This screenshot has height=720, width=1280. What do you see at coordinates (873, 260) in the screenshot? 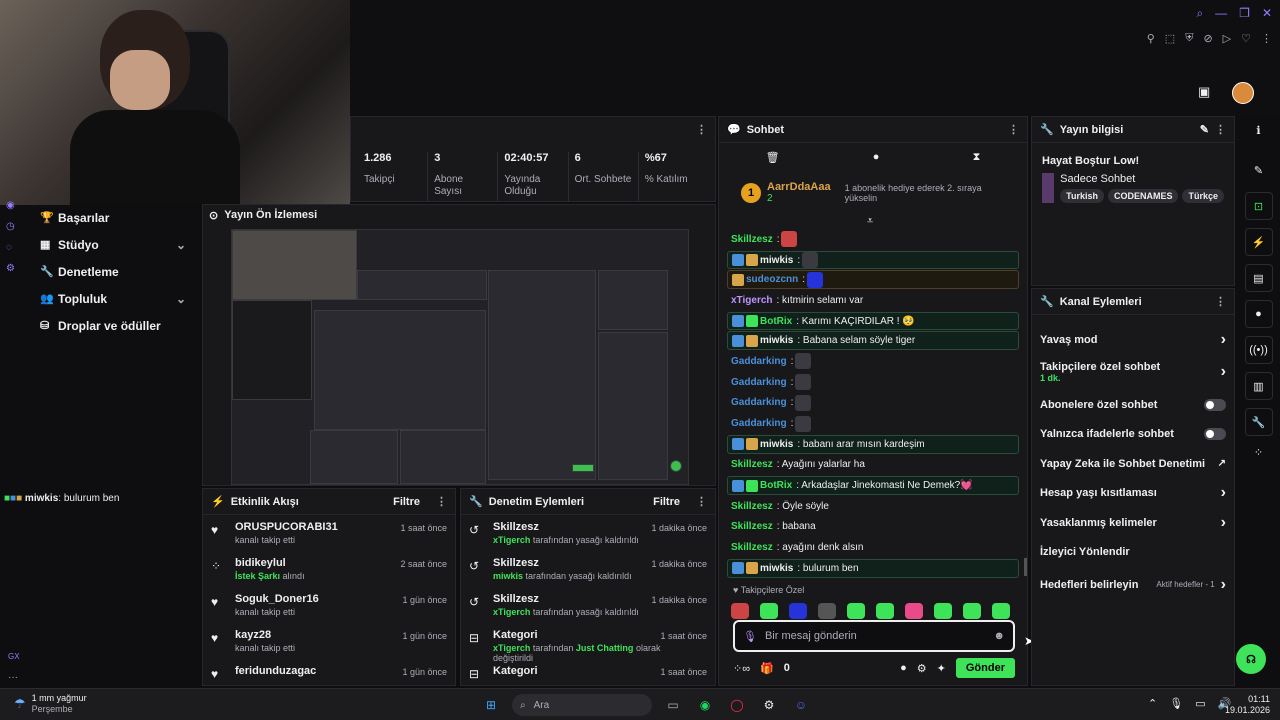
I see `chat-message: miwkis:` at bounding box center [873, 260].